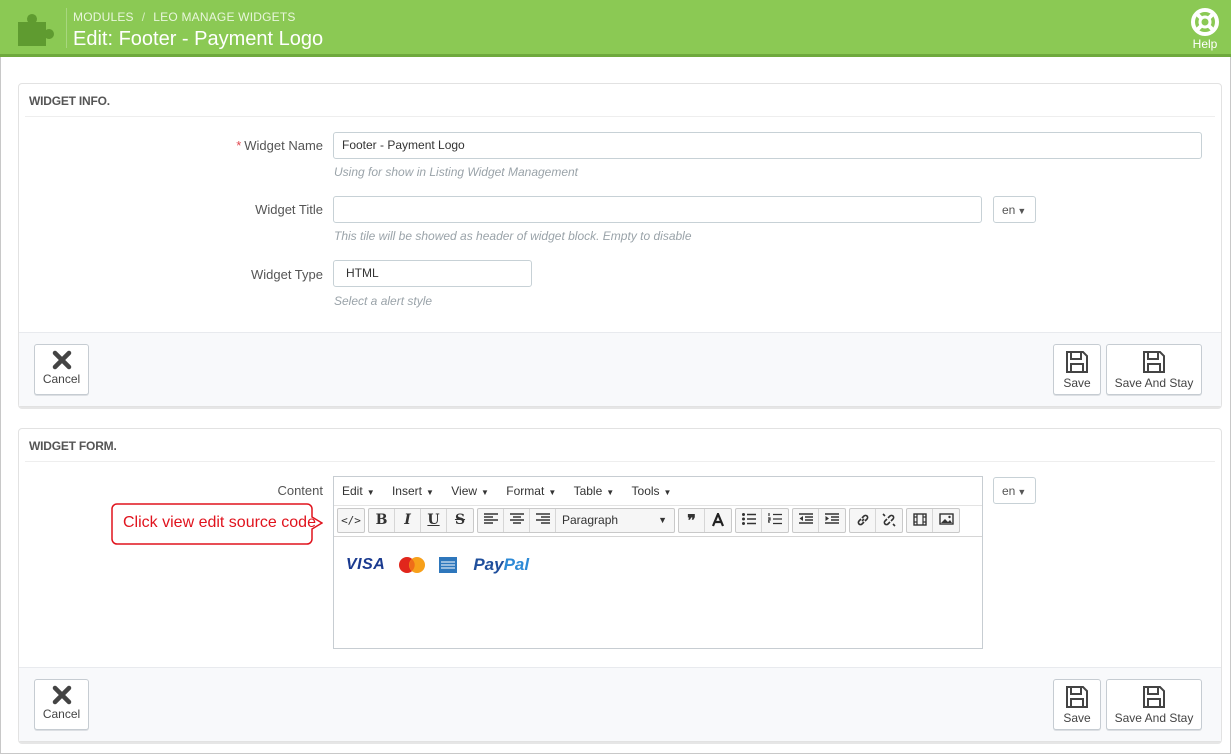 The width and height of the screenshot is (1231, 754). I want to click on puzzle-piece-icon, so click(36, 30).